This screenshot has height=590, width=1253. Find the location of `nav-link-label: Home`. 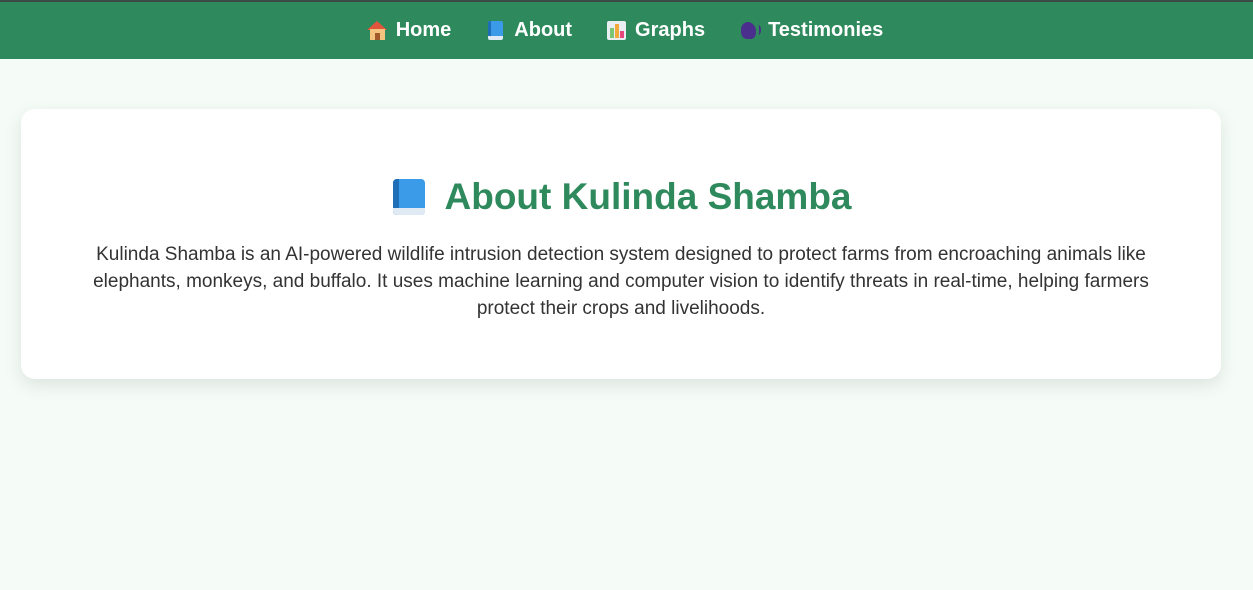

nav-link-label: Home is located at coordinates (423, 30).